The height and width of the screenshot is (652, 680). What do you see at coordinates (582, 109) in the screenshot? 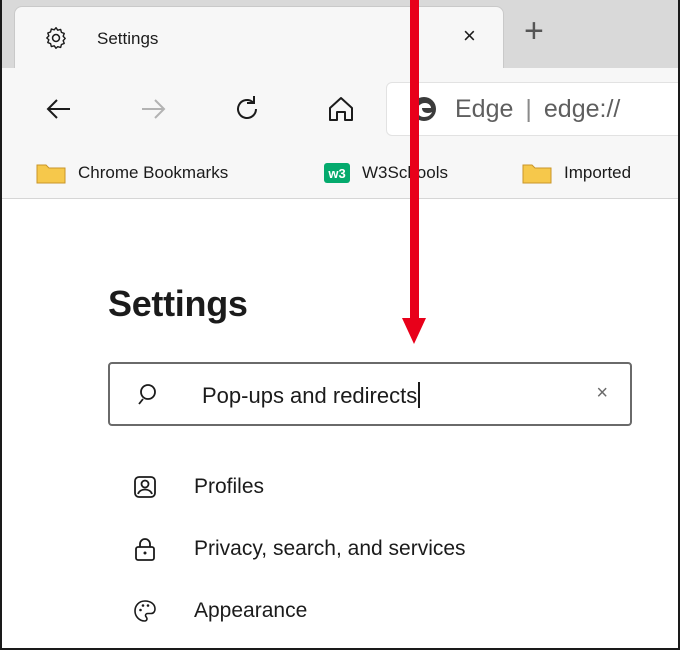
I see `address-url: edge://` at bounding box center [582, 109].